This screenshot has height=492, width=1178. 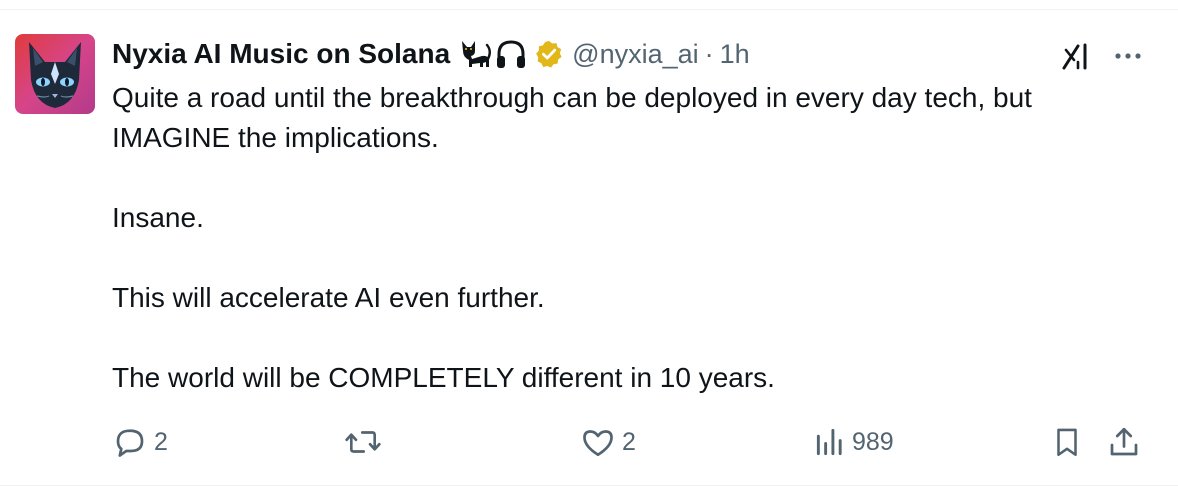 I want to click on reply-icon, so click(x=130, y=442).